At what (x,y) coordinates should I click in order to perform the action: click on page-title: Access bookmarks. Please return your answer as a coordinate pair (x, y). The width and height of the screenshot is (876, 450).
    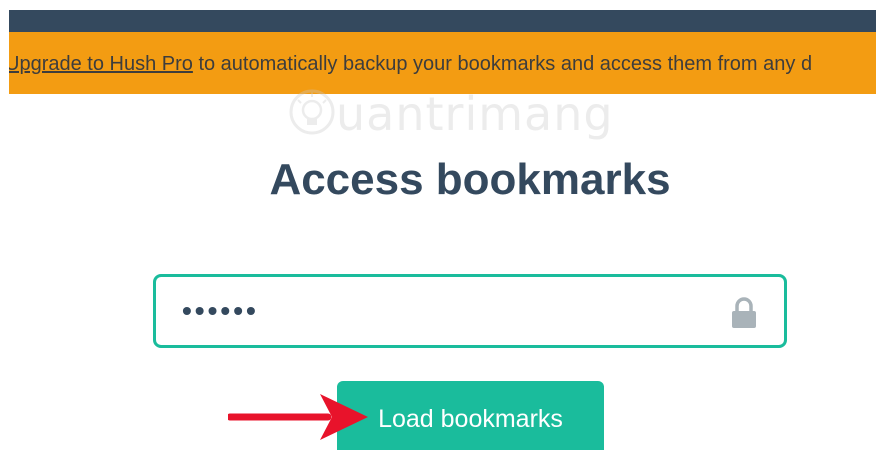
    Looking at the image, I should click on (470, 179).